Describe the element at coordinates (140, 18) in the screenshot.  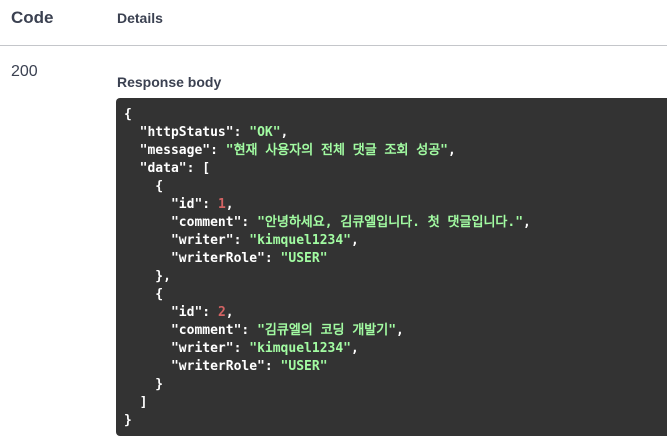
I see `details-column-header: Details` at that location.